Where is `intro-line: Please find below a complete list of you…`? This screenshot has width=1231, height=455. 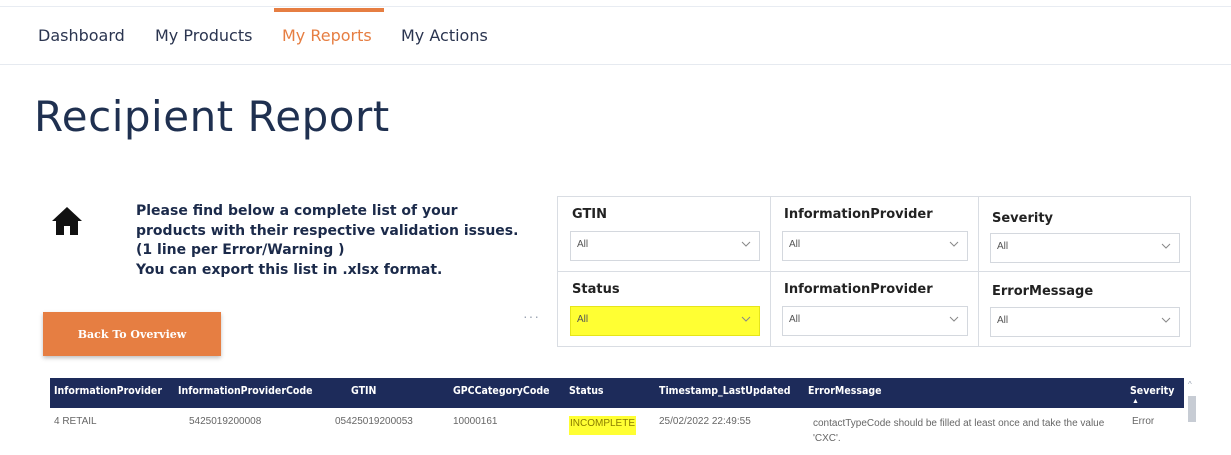
intro-line: Please find below a complete list of you… is located at coordinates (297, 211).